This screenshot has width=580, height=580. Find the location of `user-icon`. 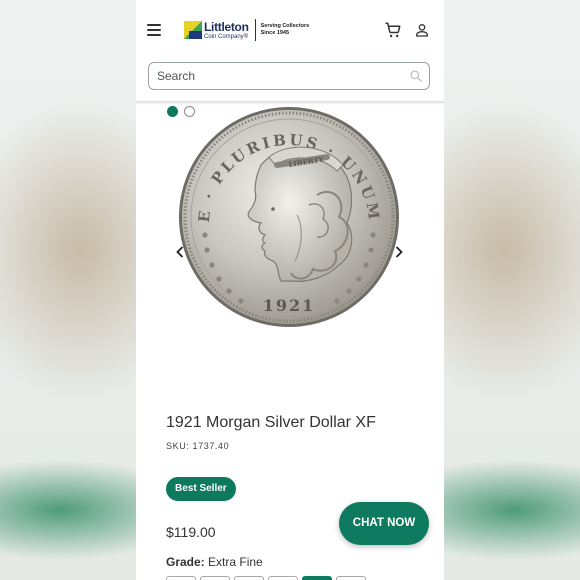

user-icon is located at coordinates (422, 30).